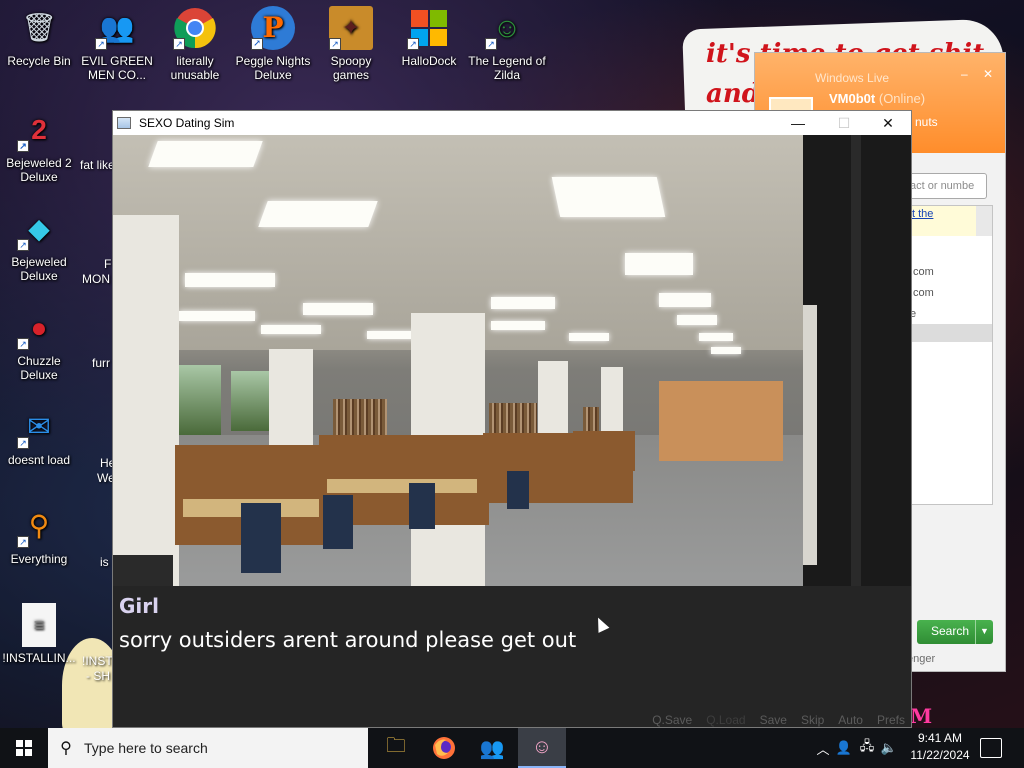  I want to click on desktop-icon-hallodock: ↗ HalloDock, so click(429, 37).